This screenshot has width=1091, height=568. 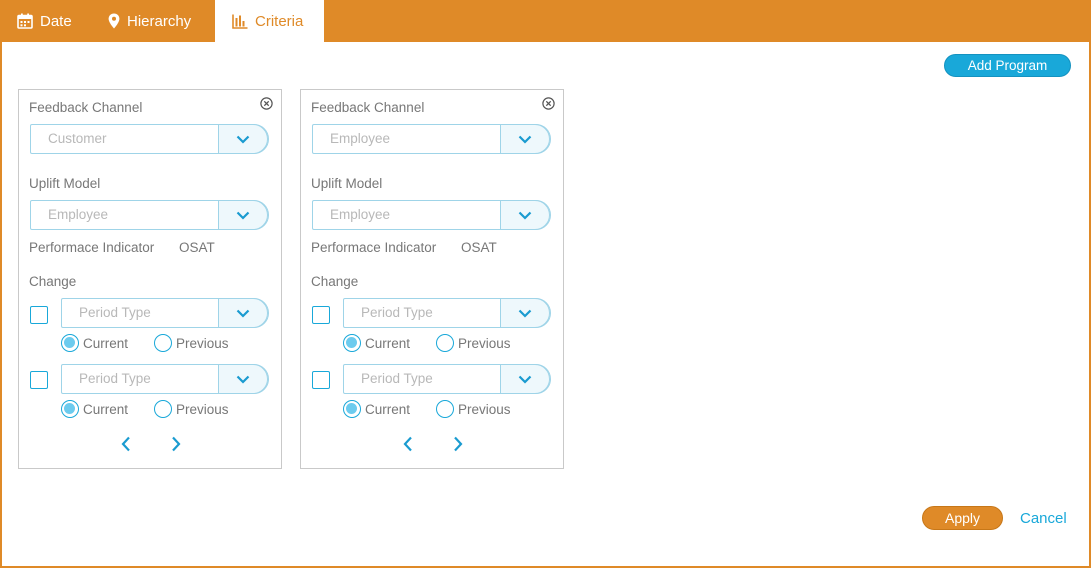 I want to click on feedback-channel-select: Employee, so click(x=431, y=139).